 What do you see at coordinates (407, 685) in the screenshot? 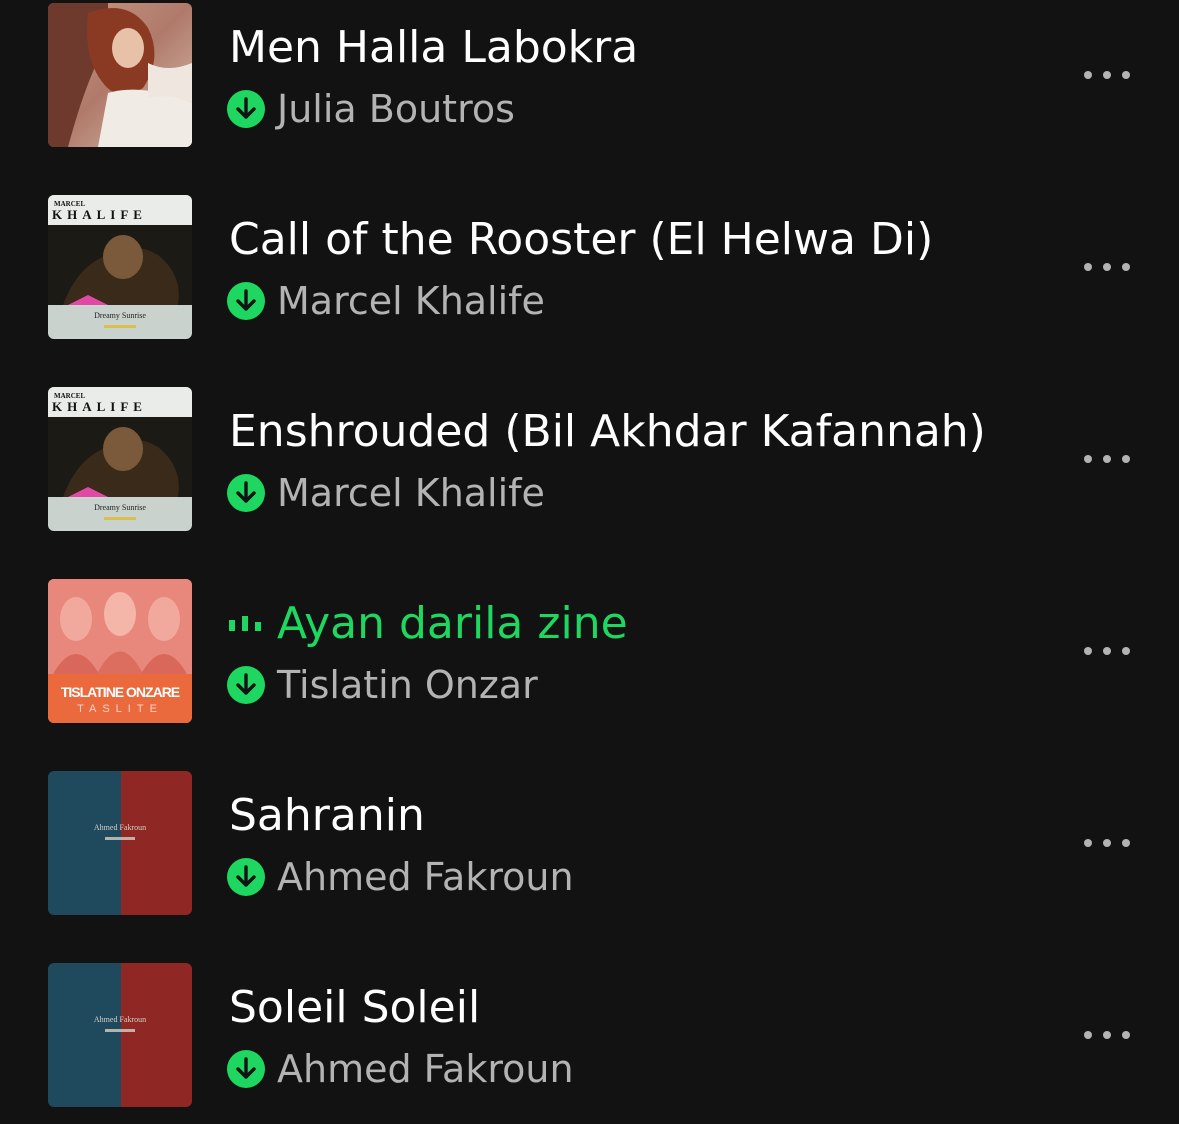
I see `track-artist: Tislatin Onzar` at bounding box center [407, 685].